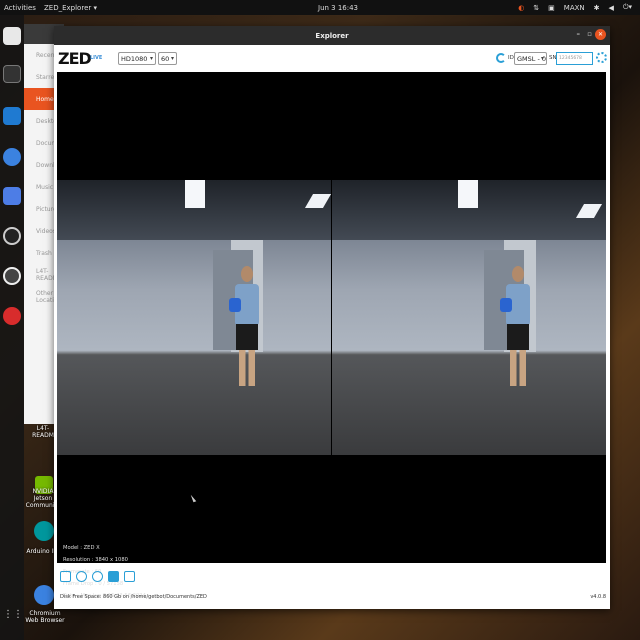 The height and width of the screenshot is (640, 640). What do you see at coordinates (113, 576) in the screenshot?
I see `svo-record-icon` at bounding box center [113, 576].